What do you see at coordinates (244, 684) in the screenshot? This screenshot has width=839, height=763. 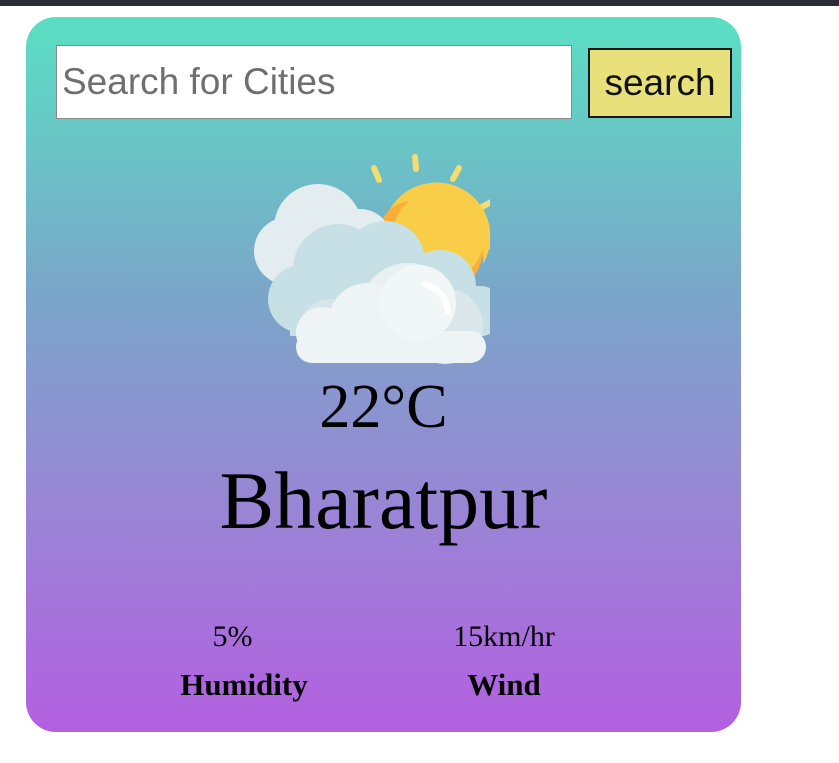 I see `humidity-label: Humidity` at bounding box center [244, 684].